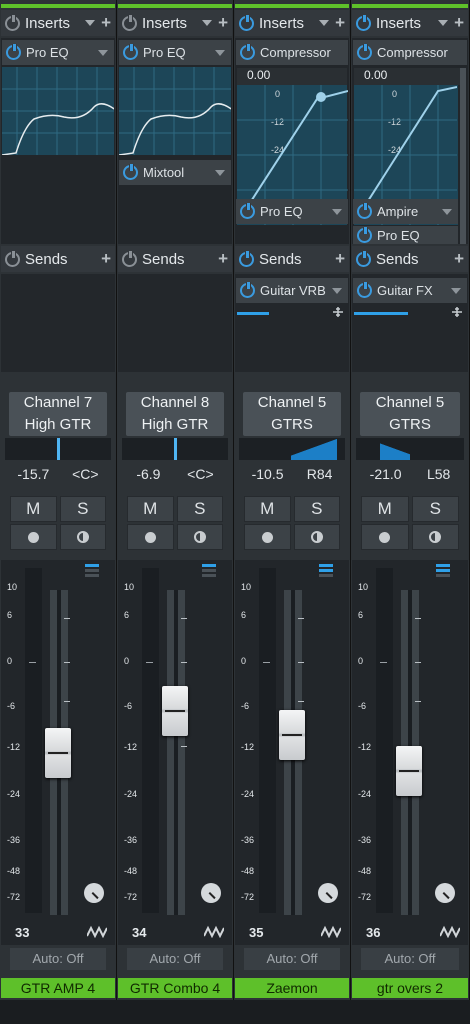  Describe the element at coordinates (410, 988) in the screenshot. I see `channel-name: gtr overs 2` at that location.